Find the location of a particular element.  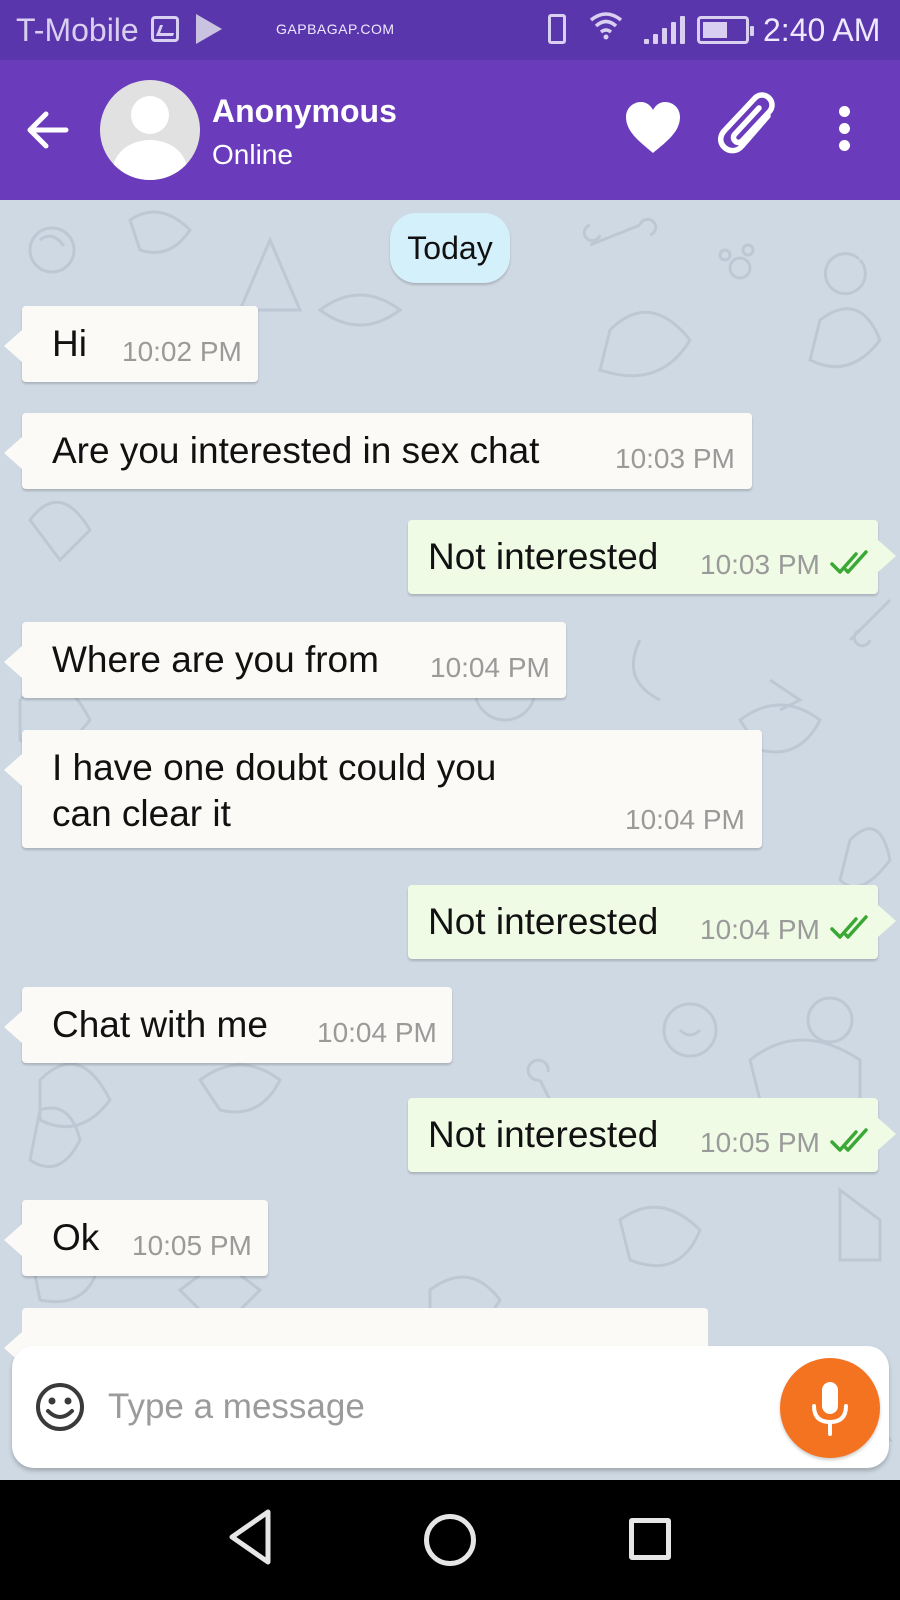

message-text-line: I have one doubt could you is located at coordinates (274, 767).